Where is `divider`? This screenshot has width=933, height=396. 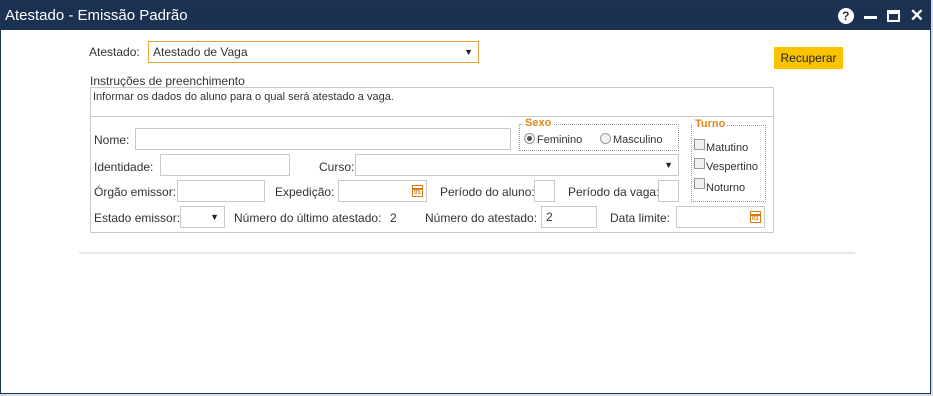 divider is located at coordinates (467, 253).